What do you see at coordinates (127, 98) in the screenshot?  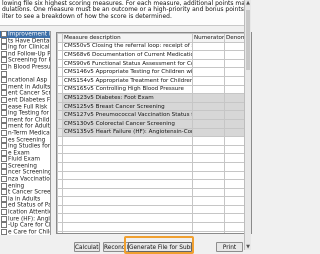 I see `measure-description-cell: CMS123v5 Diabetes: Foot Exam` at bounding box center [127, 98].